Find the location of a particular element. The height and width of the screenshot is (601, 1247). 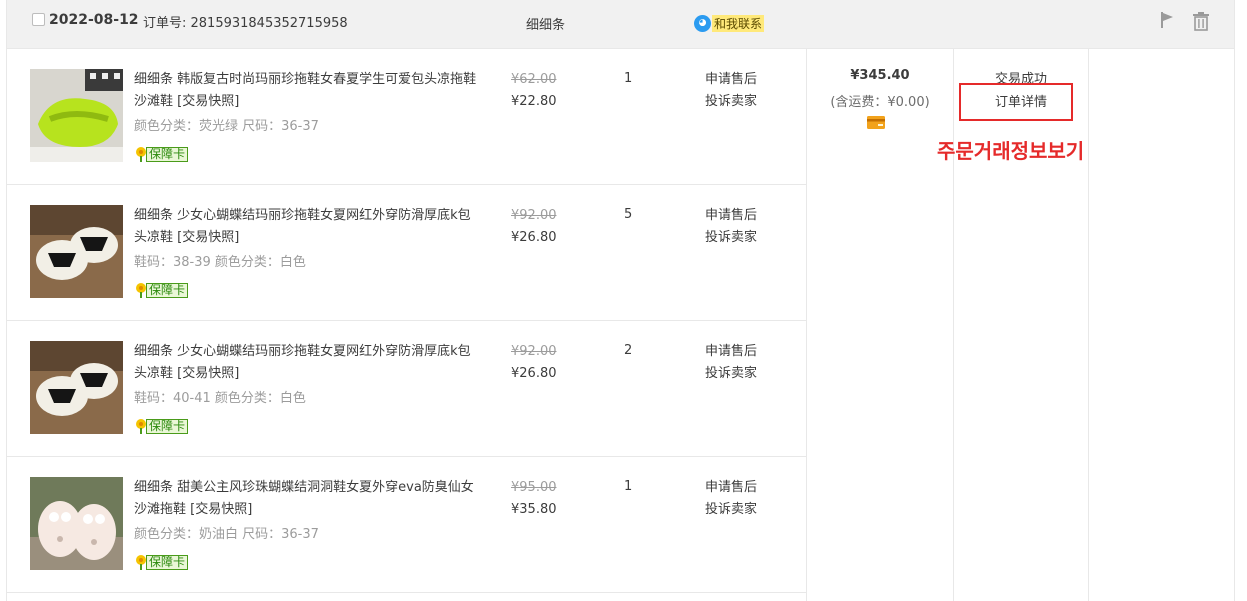

original-price: ¥95.00 is located at coordinates (534, 487).